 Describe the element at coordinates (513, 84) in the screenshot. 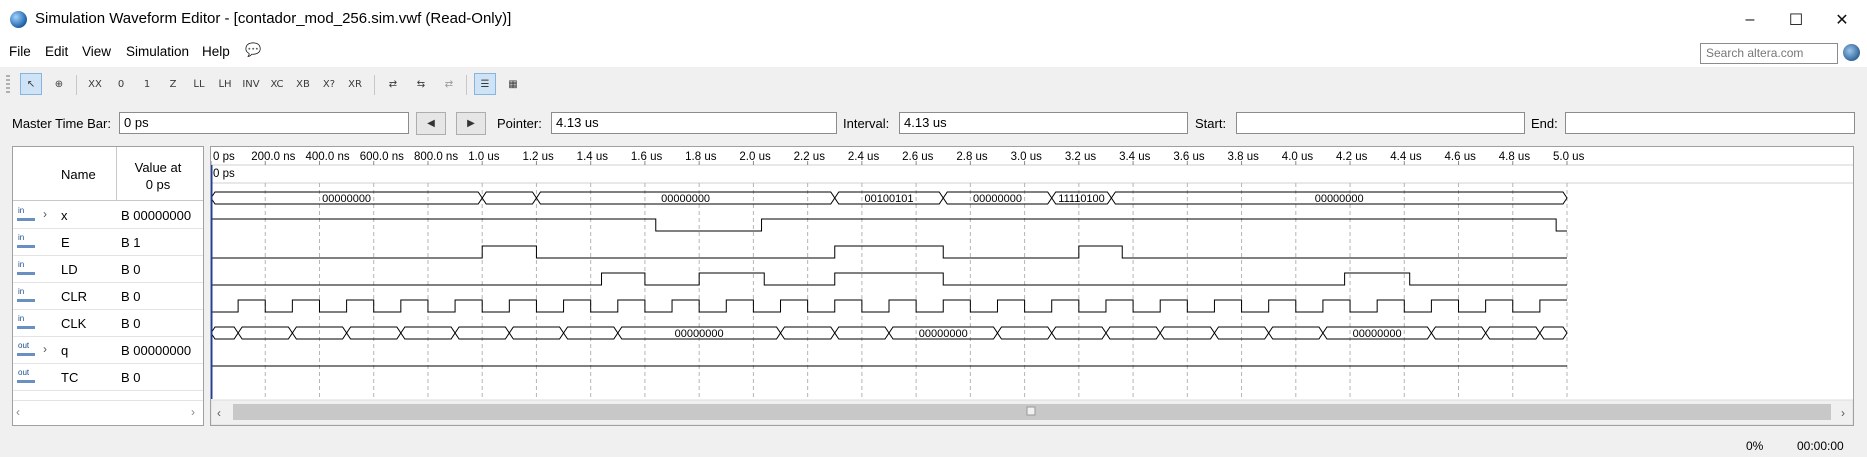

I see `timing-analyzer-icon: ▦` at that location.